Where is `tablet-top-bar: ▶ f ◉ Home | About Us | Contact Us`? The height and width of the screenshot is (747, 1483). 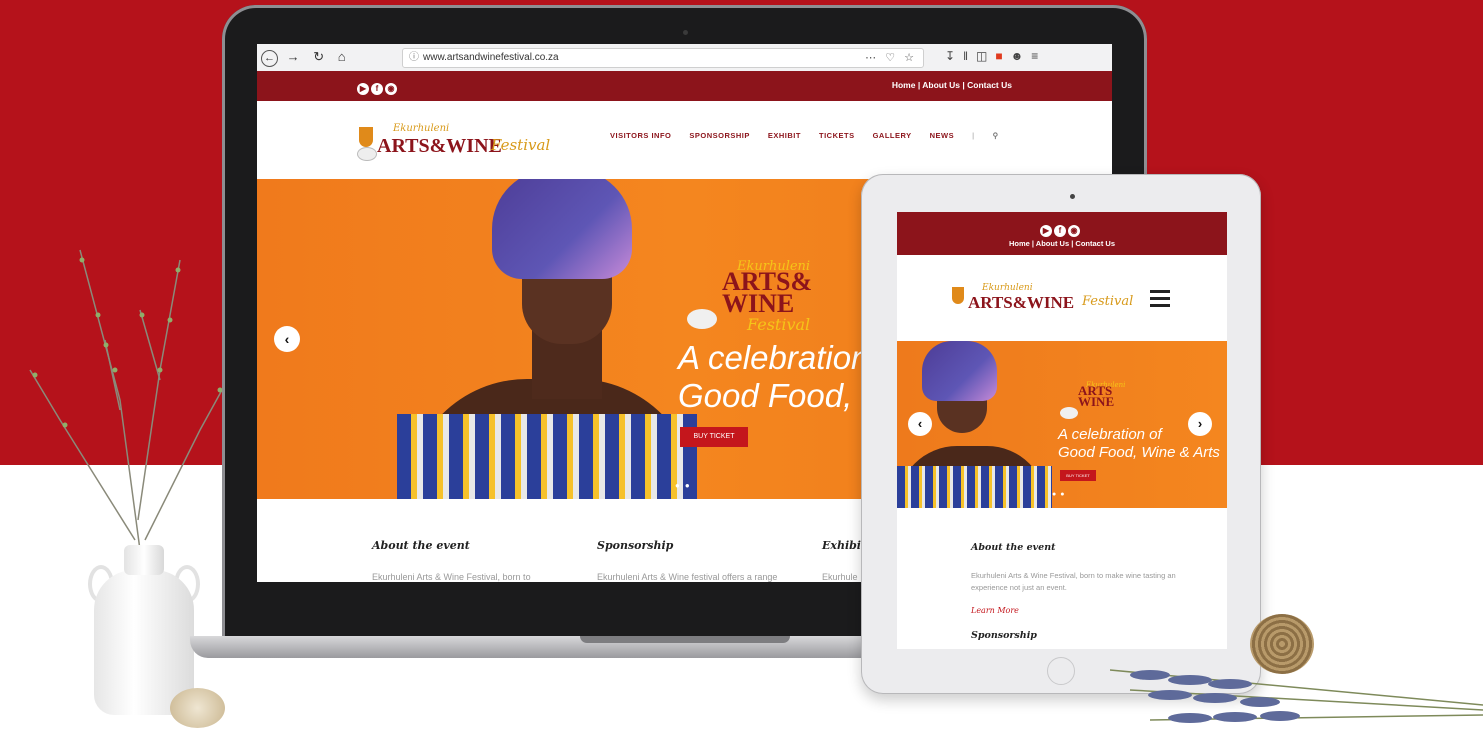
tablet-top-bar: ▶ f ◉ Home | About Us | Contact Us is located at coordinates (1062, 233).